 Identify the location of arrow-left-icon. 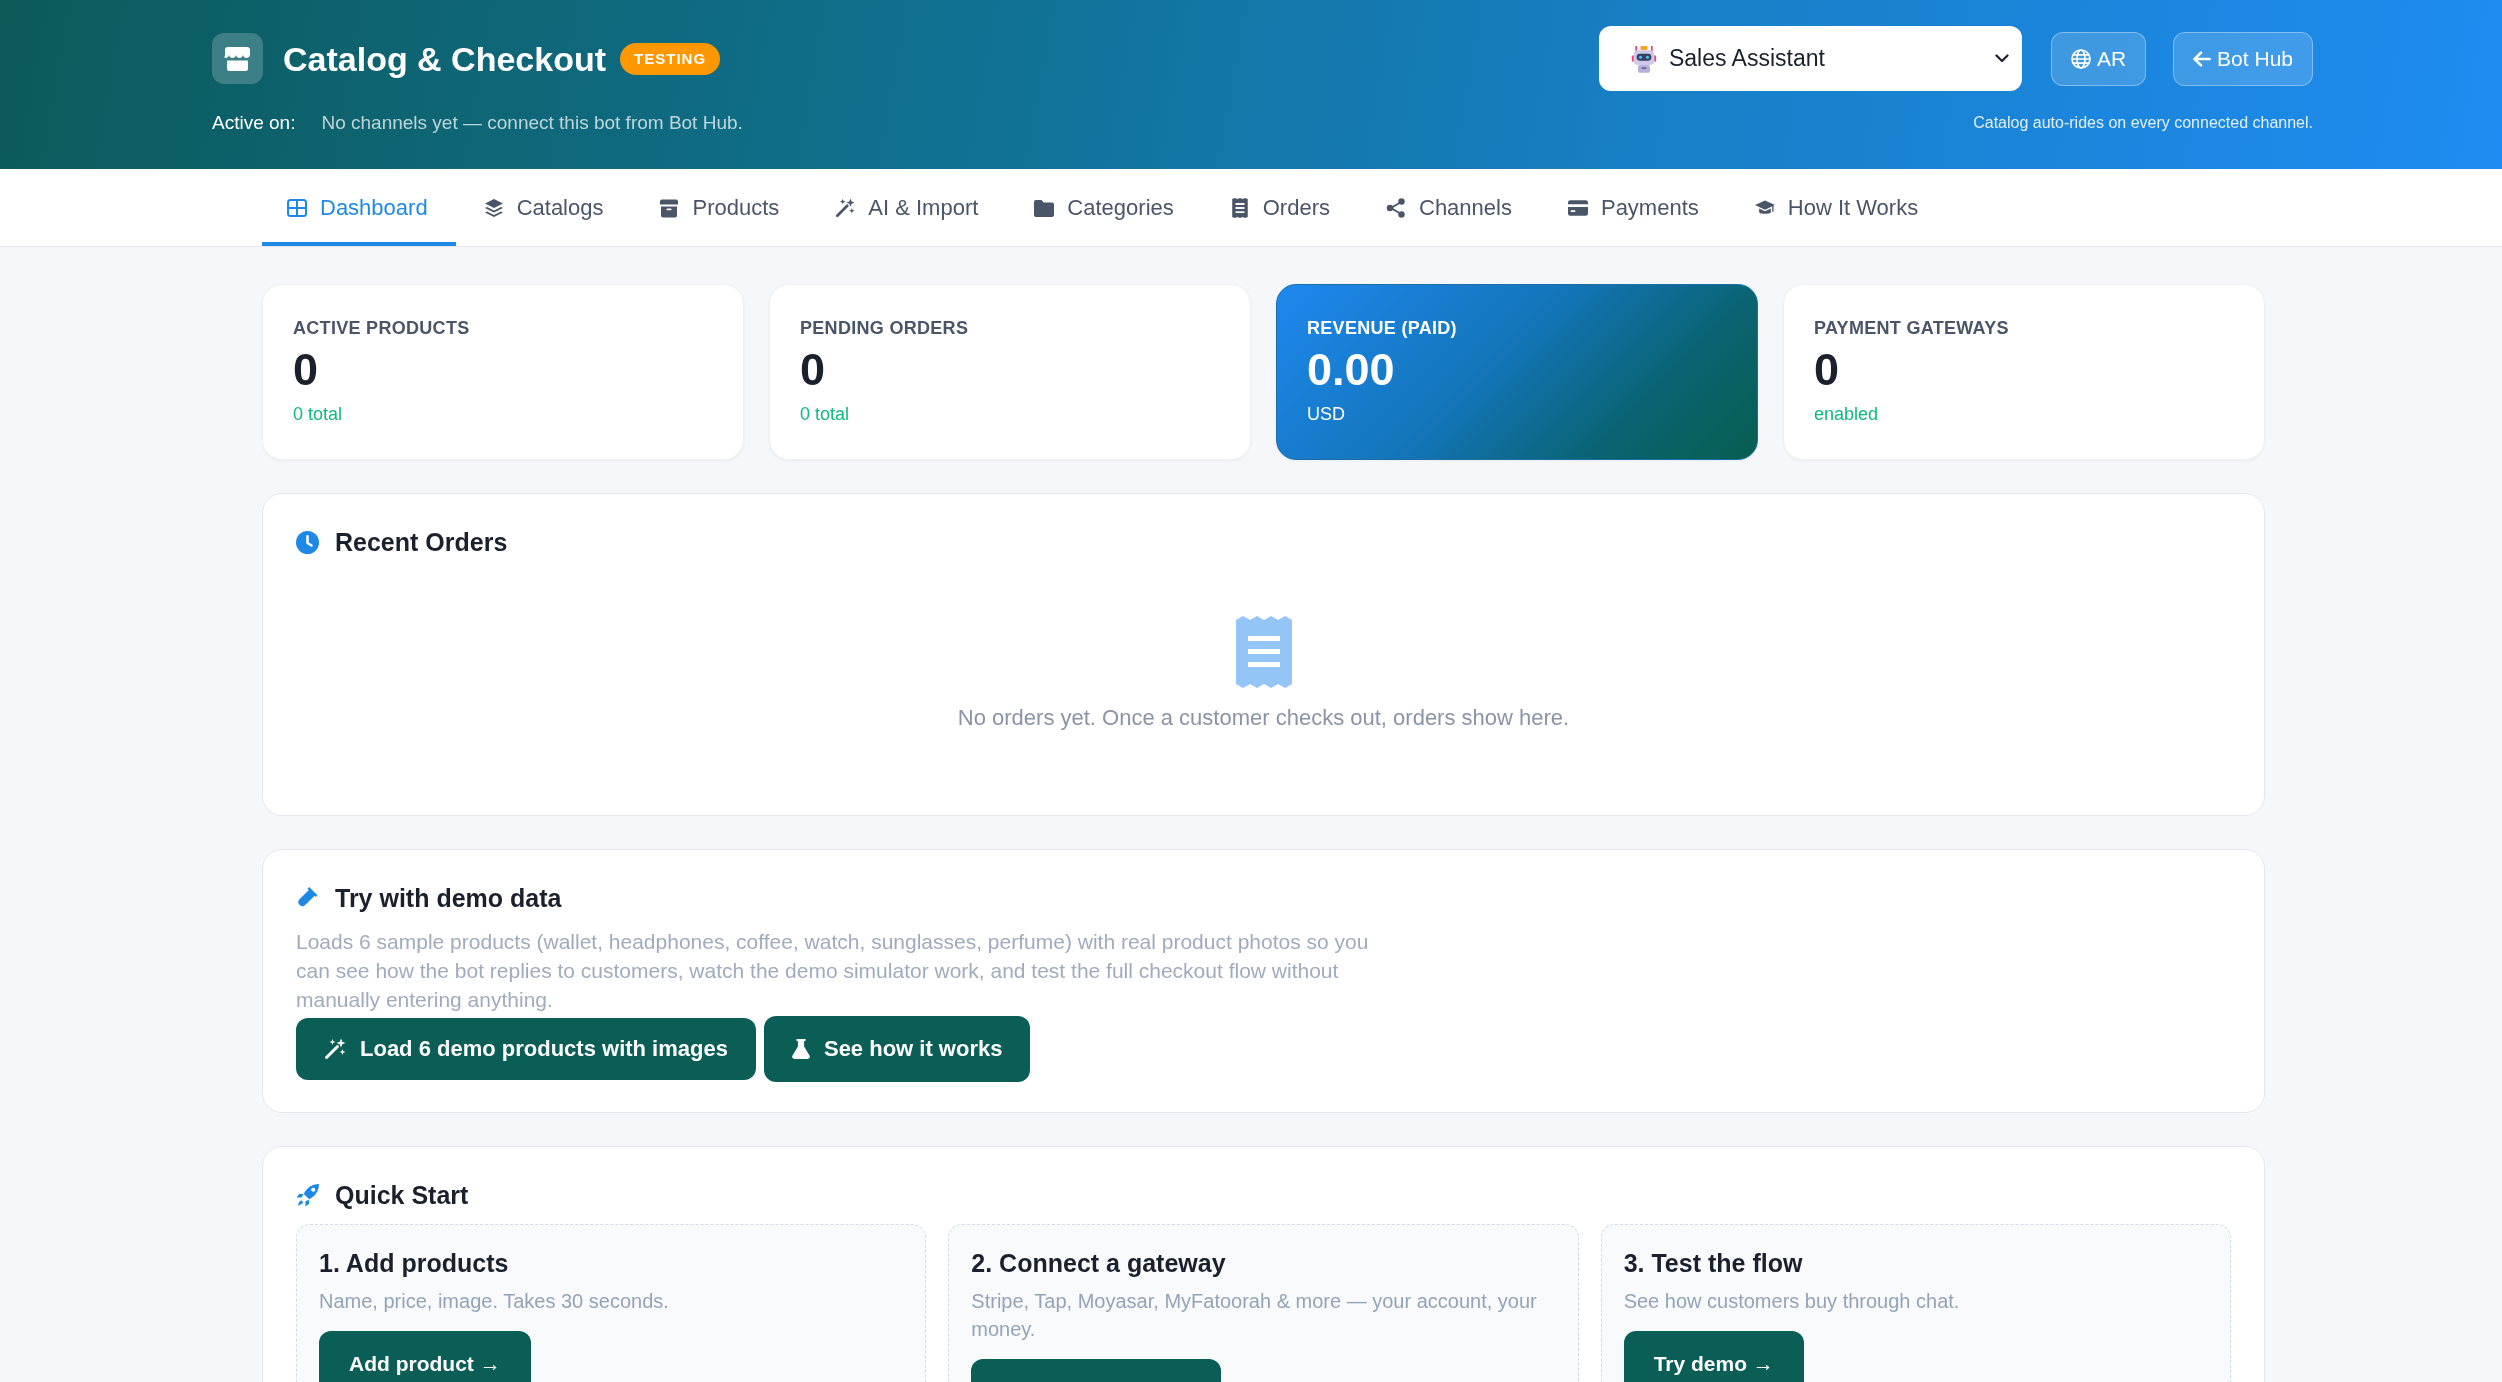
(2202, 58).